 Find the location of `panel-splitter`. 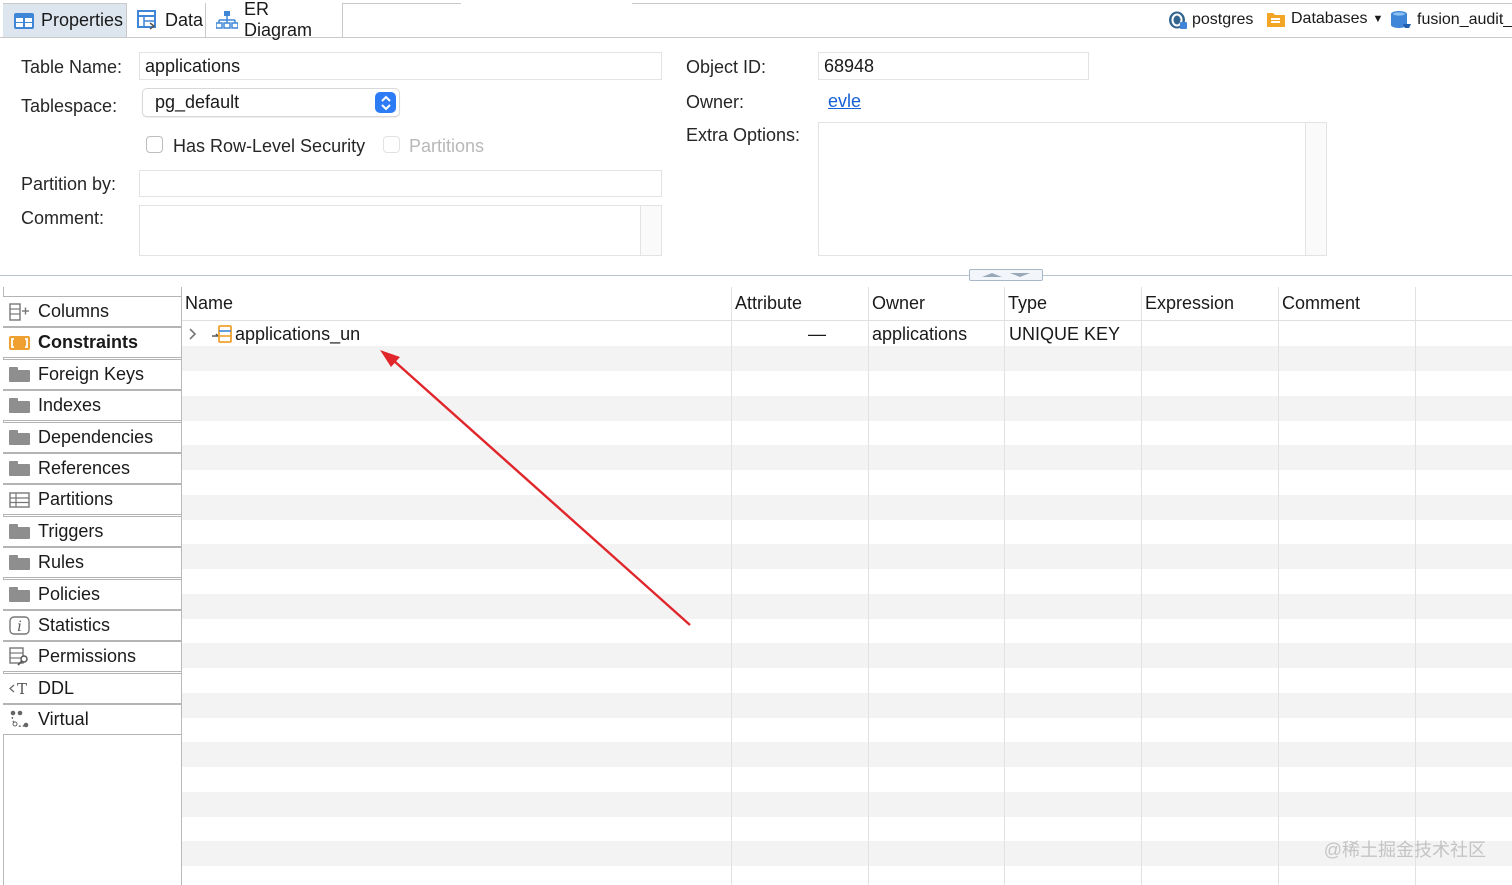

panel-splitter is located at coordinates (756, 275).